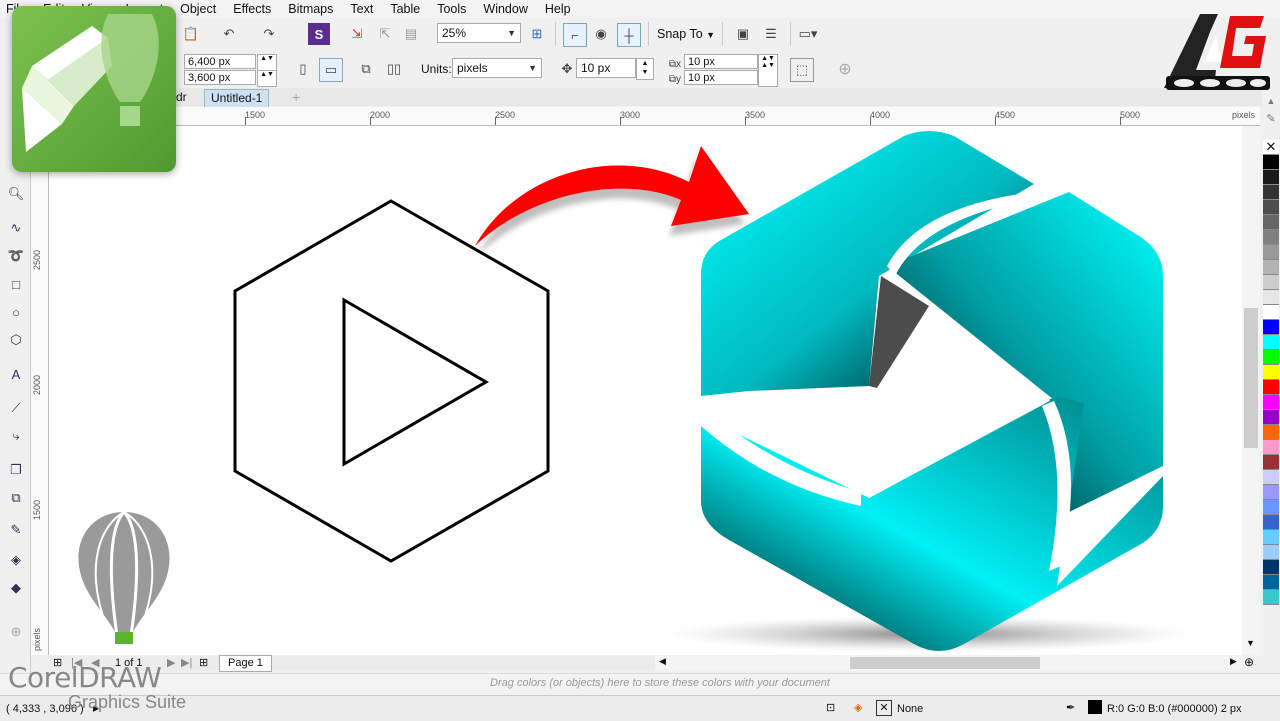 The height and width of the screenshot is (721, 1280). What do you see at coordinates (16, 374) in the screenshot?
I see `text-tool-icon: A` at bounding box center [16, 374].